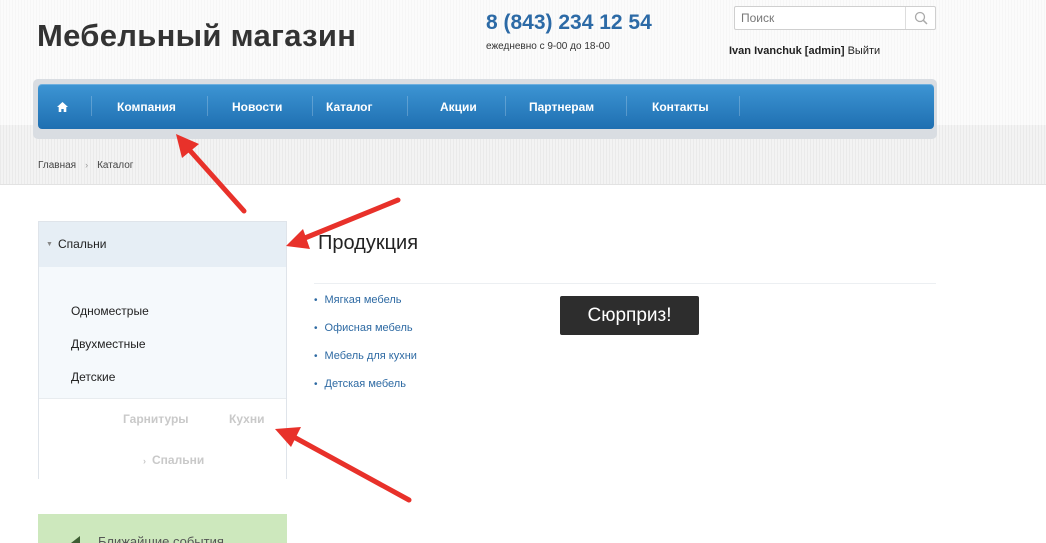 The width and height of the screenshot is (1046, 543). I want to click on nav-item-contacts: Контакты, so click(680, 106).